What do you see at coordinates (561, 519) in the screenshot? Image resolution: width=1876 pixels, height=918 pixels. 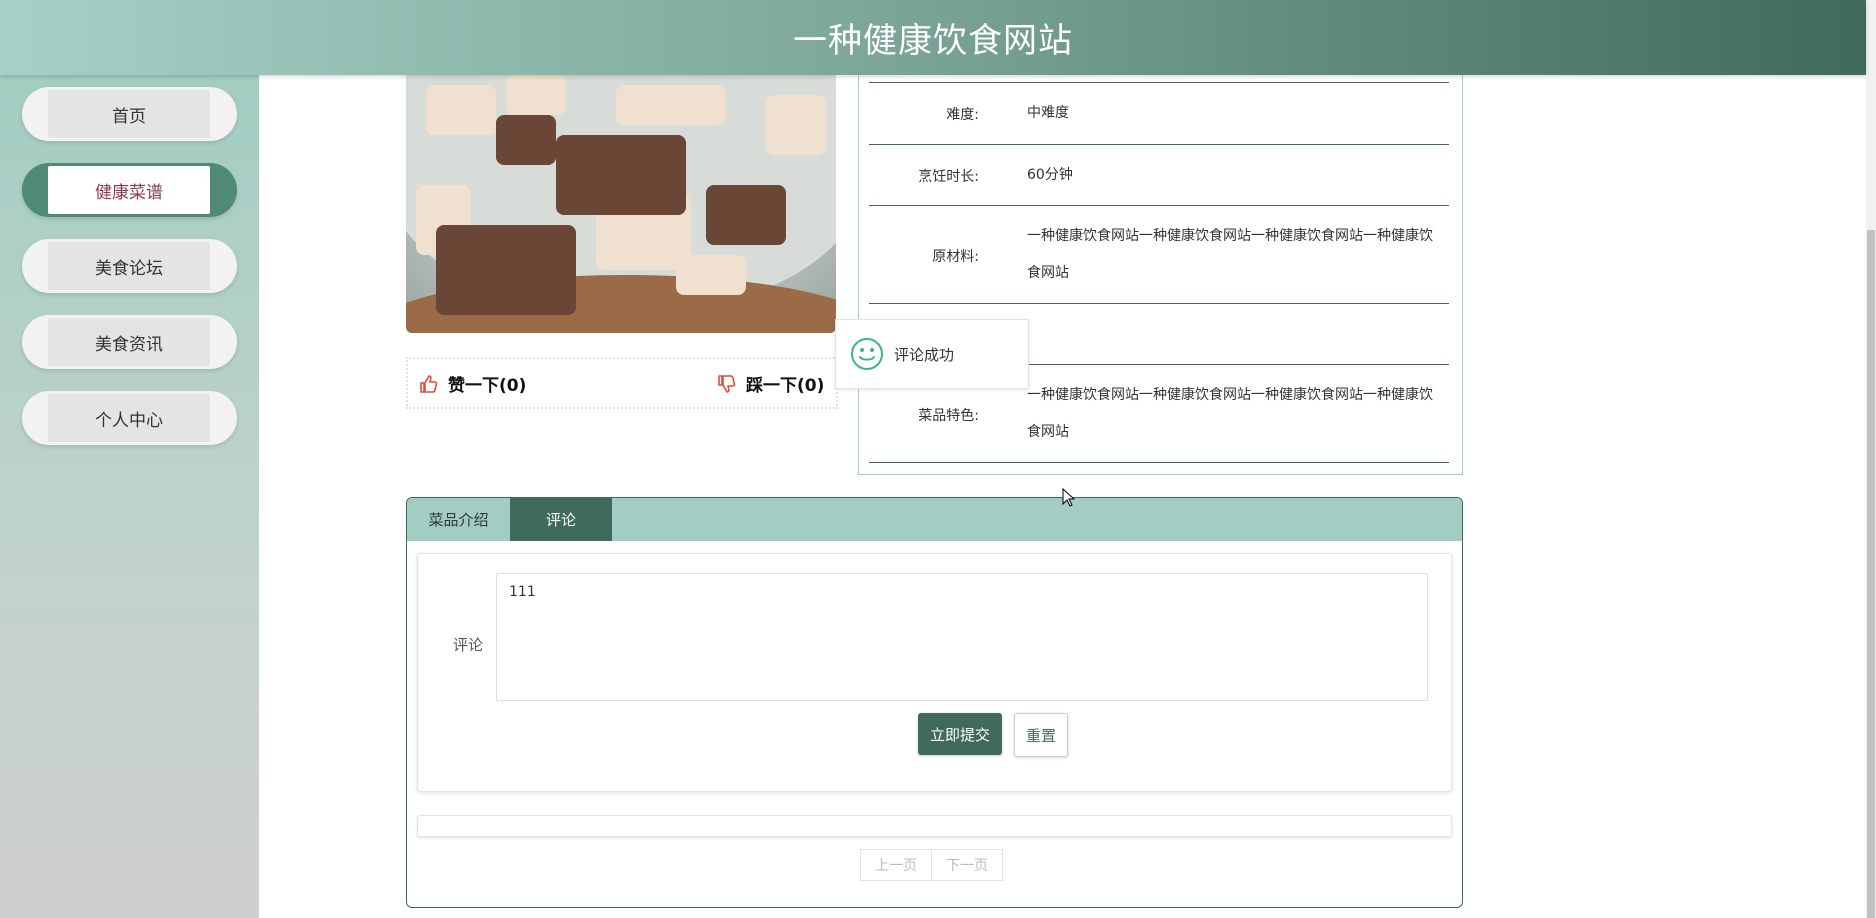 I see `tab-comments: 评论` at bounding box center [561, 519].